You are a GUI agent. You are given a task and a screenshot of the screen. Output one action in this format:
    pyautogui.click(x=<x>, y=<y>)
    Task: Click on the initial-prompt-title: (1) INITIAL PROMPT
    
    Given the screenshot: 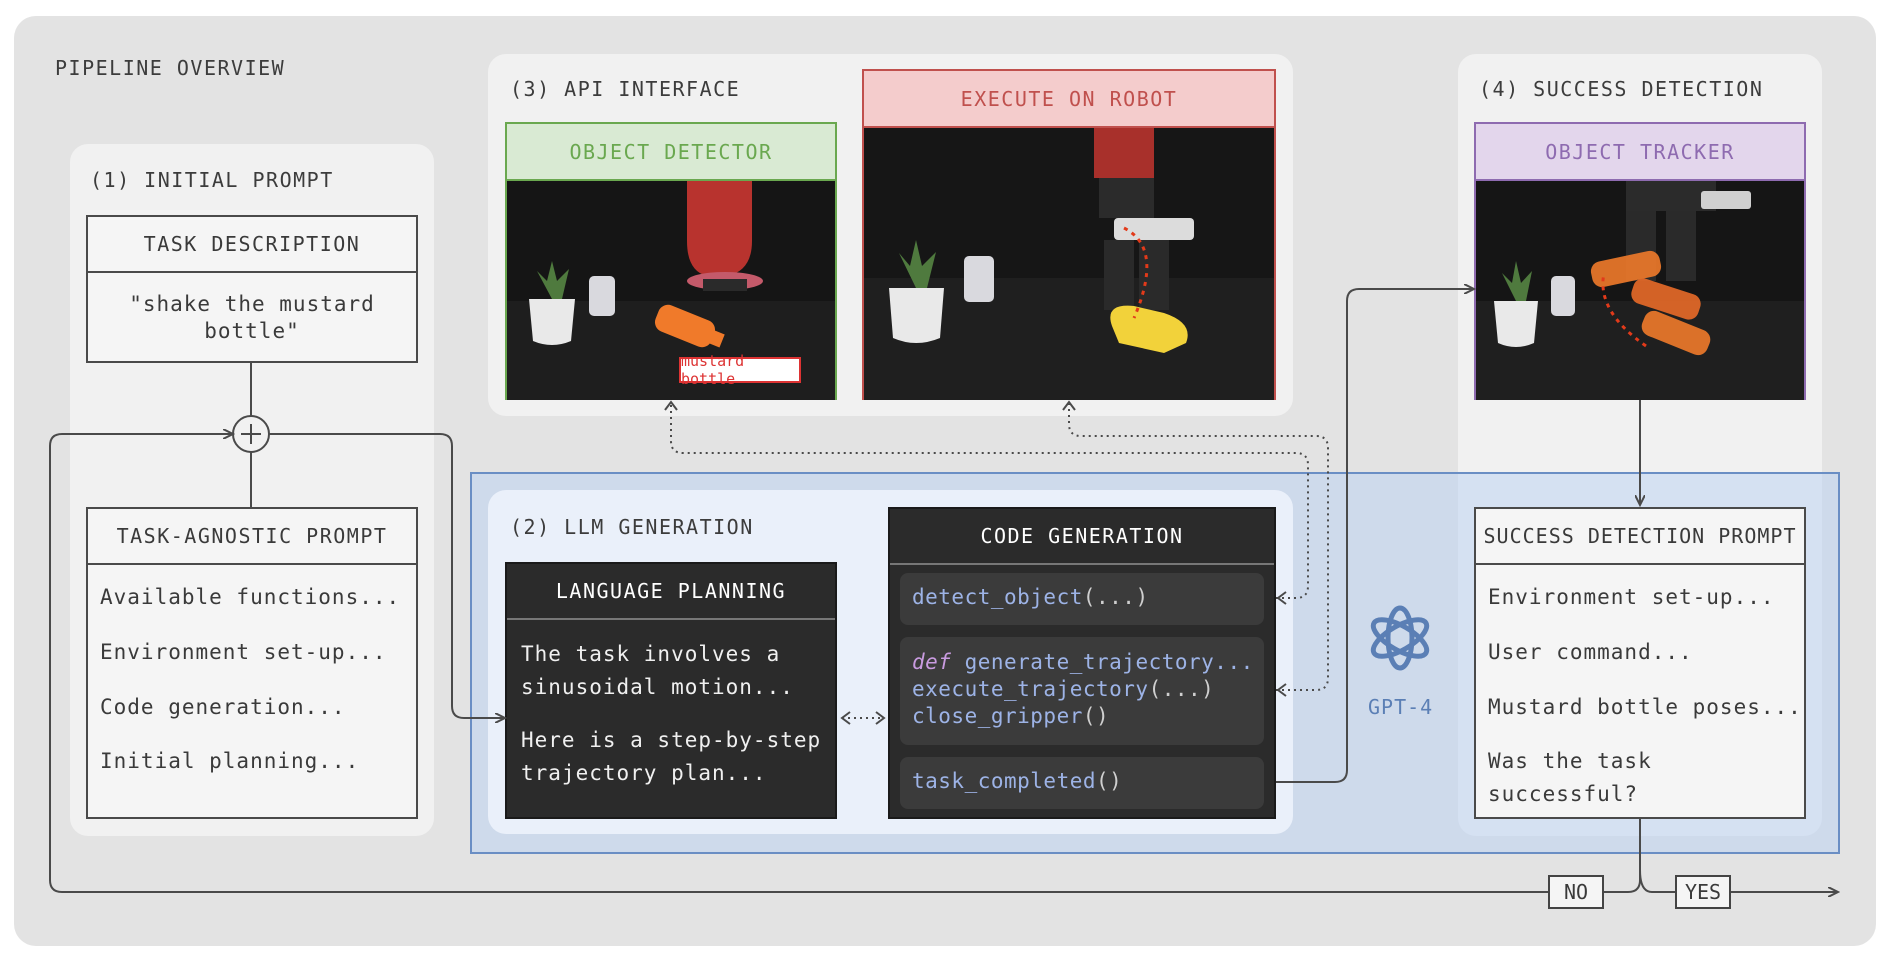 What is the action you would take?
    pyautogui.click(x=212, y=180)
    